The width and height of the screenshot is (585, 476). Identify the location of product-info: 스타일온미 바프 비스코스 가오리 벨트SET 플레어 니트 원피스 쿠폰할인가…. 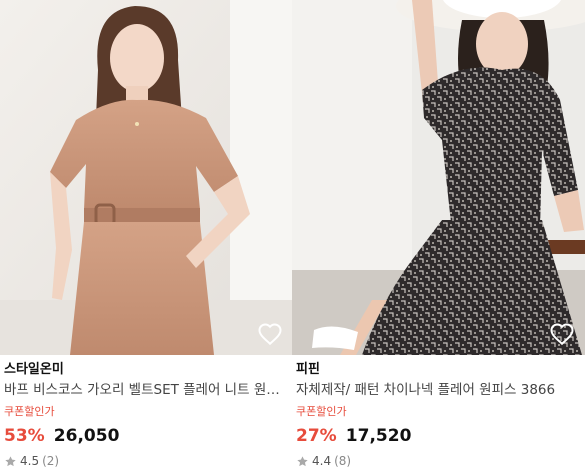
(146, 412).